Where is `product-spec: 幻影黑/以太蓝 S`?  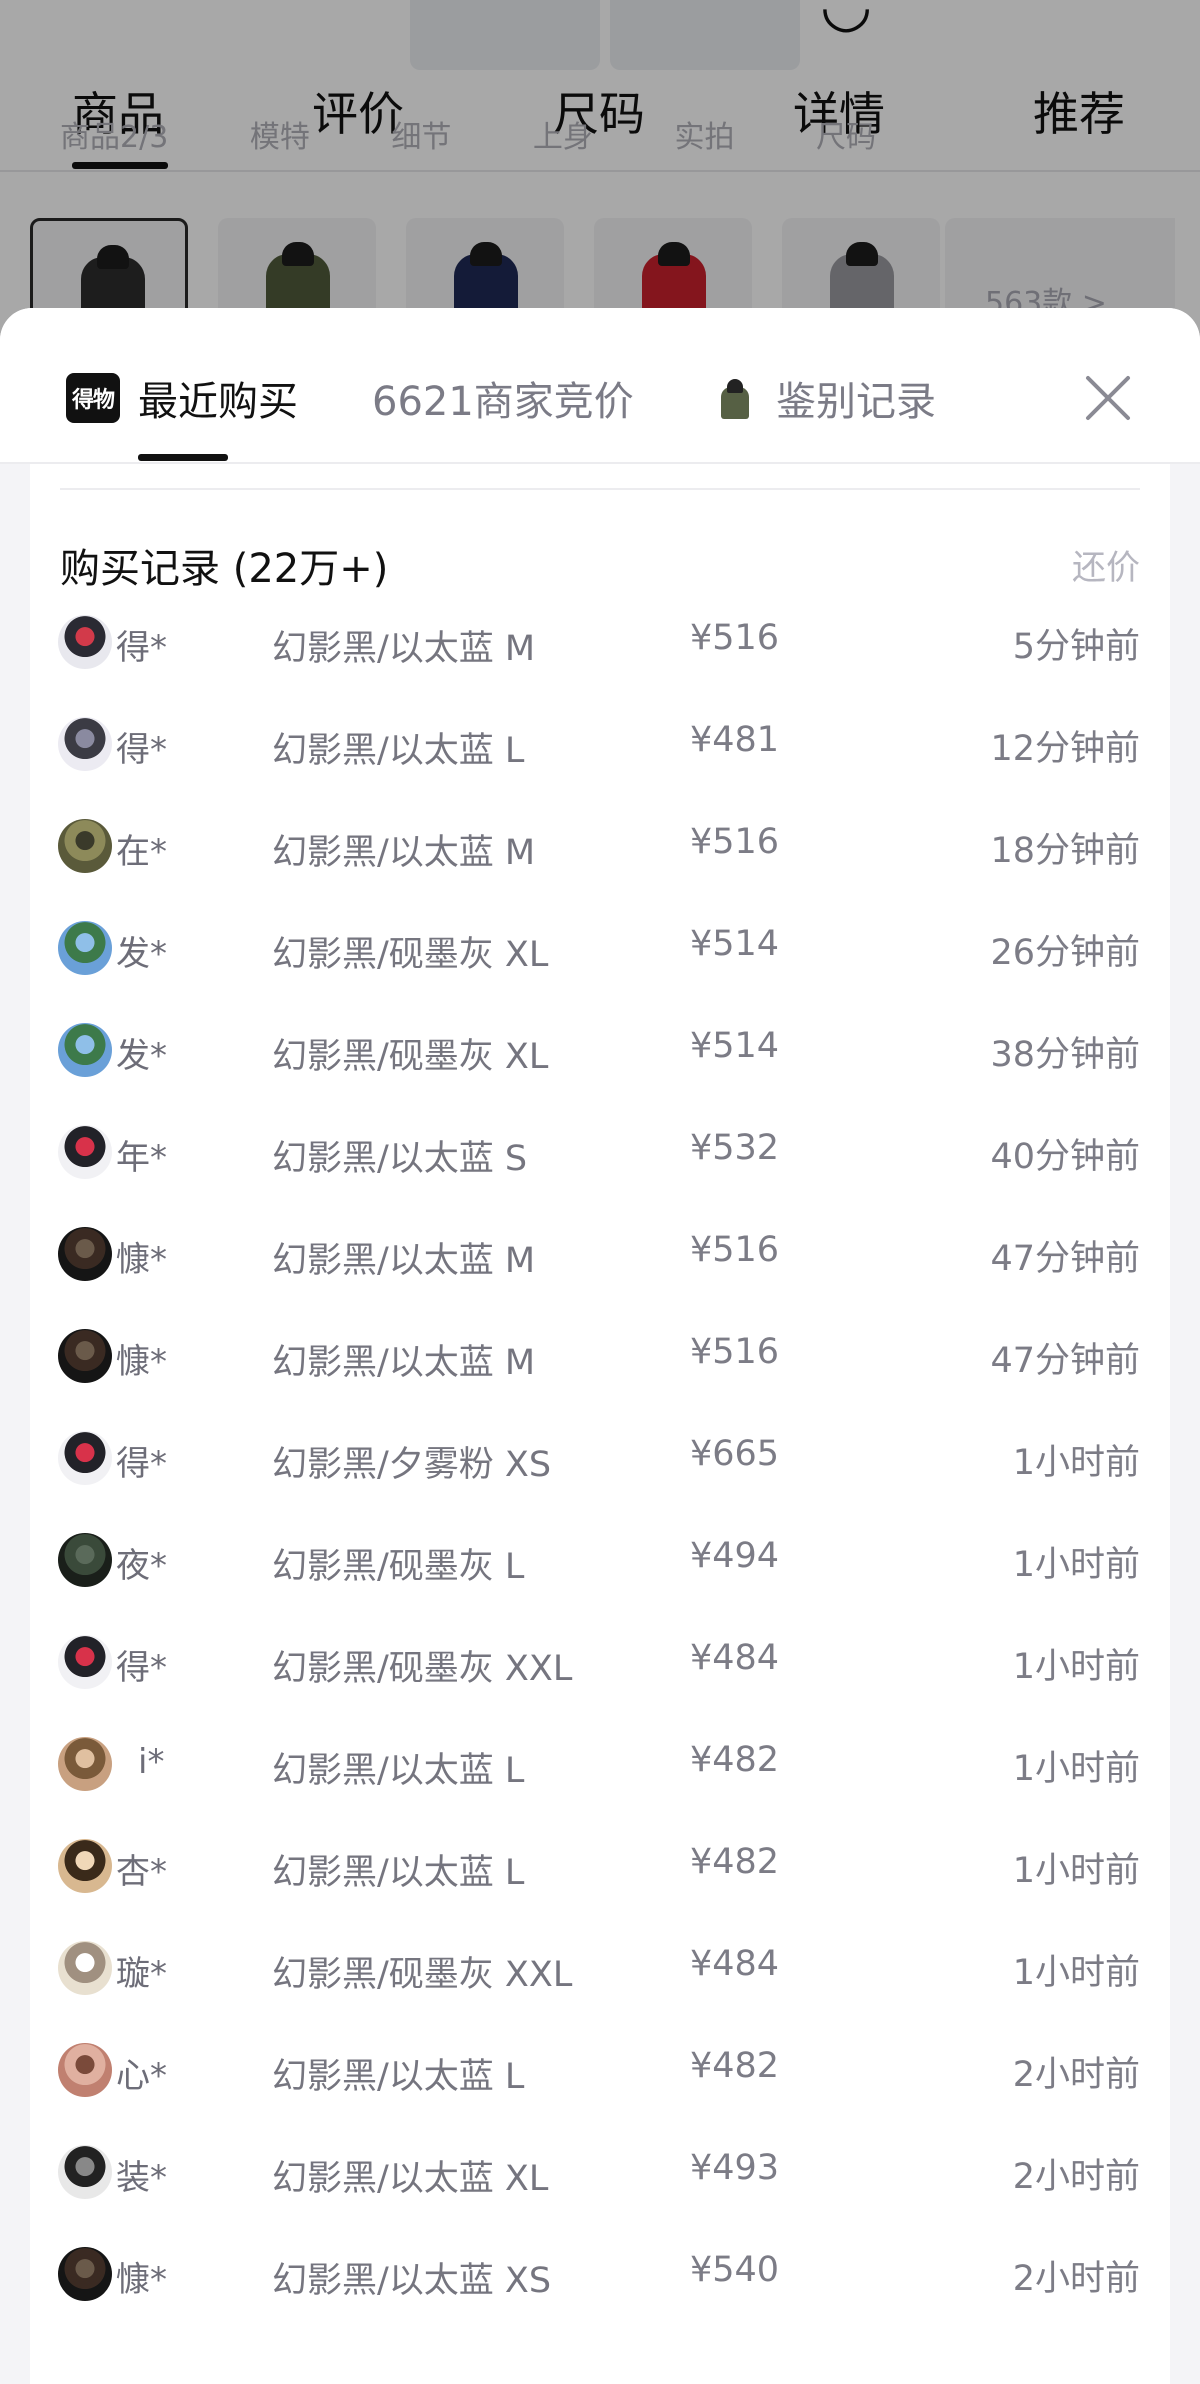 product-spec: 幻影黑/以太蓝 S is located at coordinates (400, 1159).